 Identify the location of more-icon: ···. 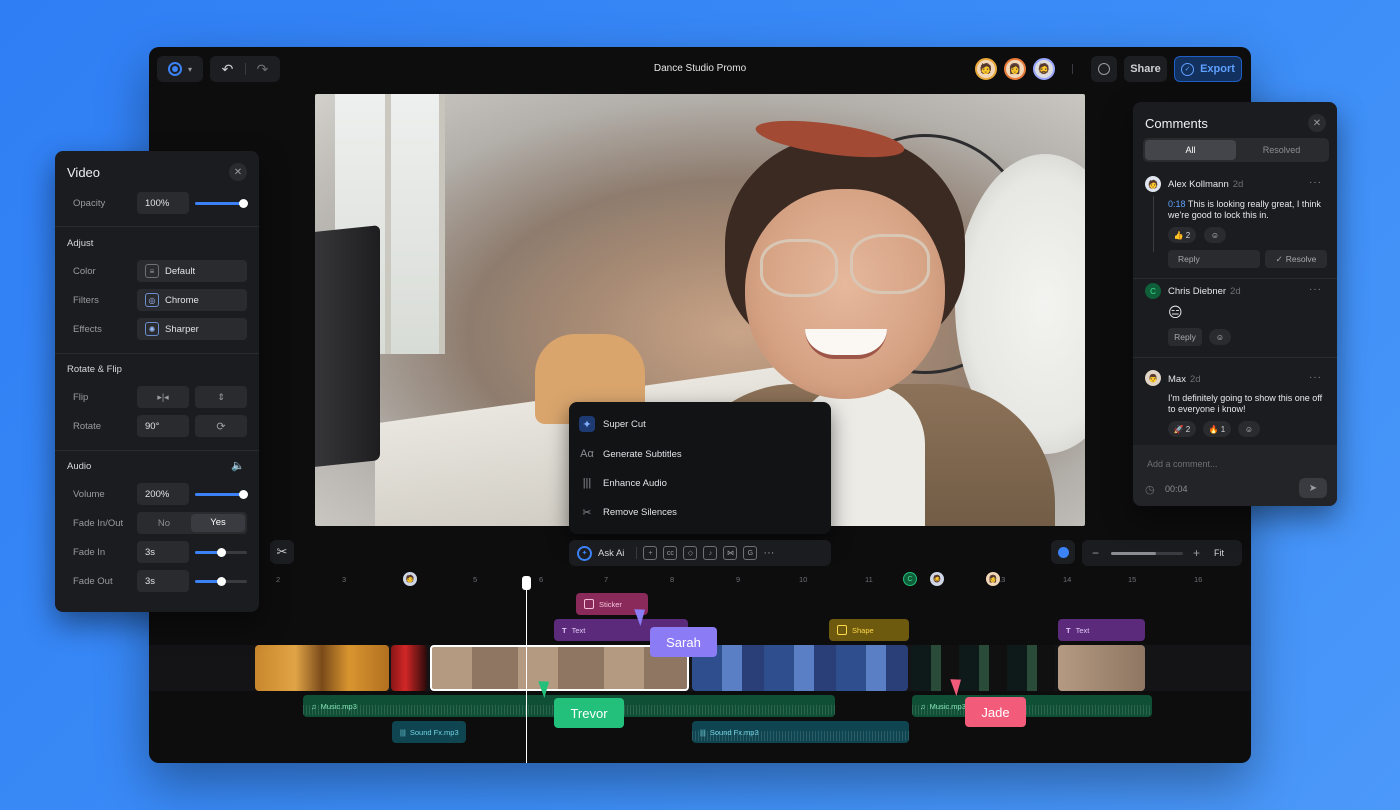
(768, 553).